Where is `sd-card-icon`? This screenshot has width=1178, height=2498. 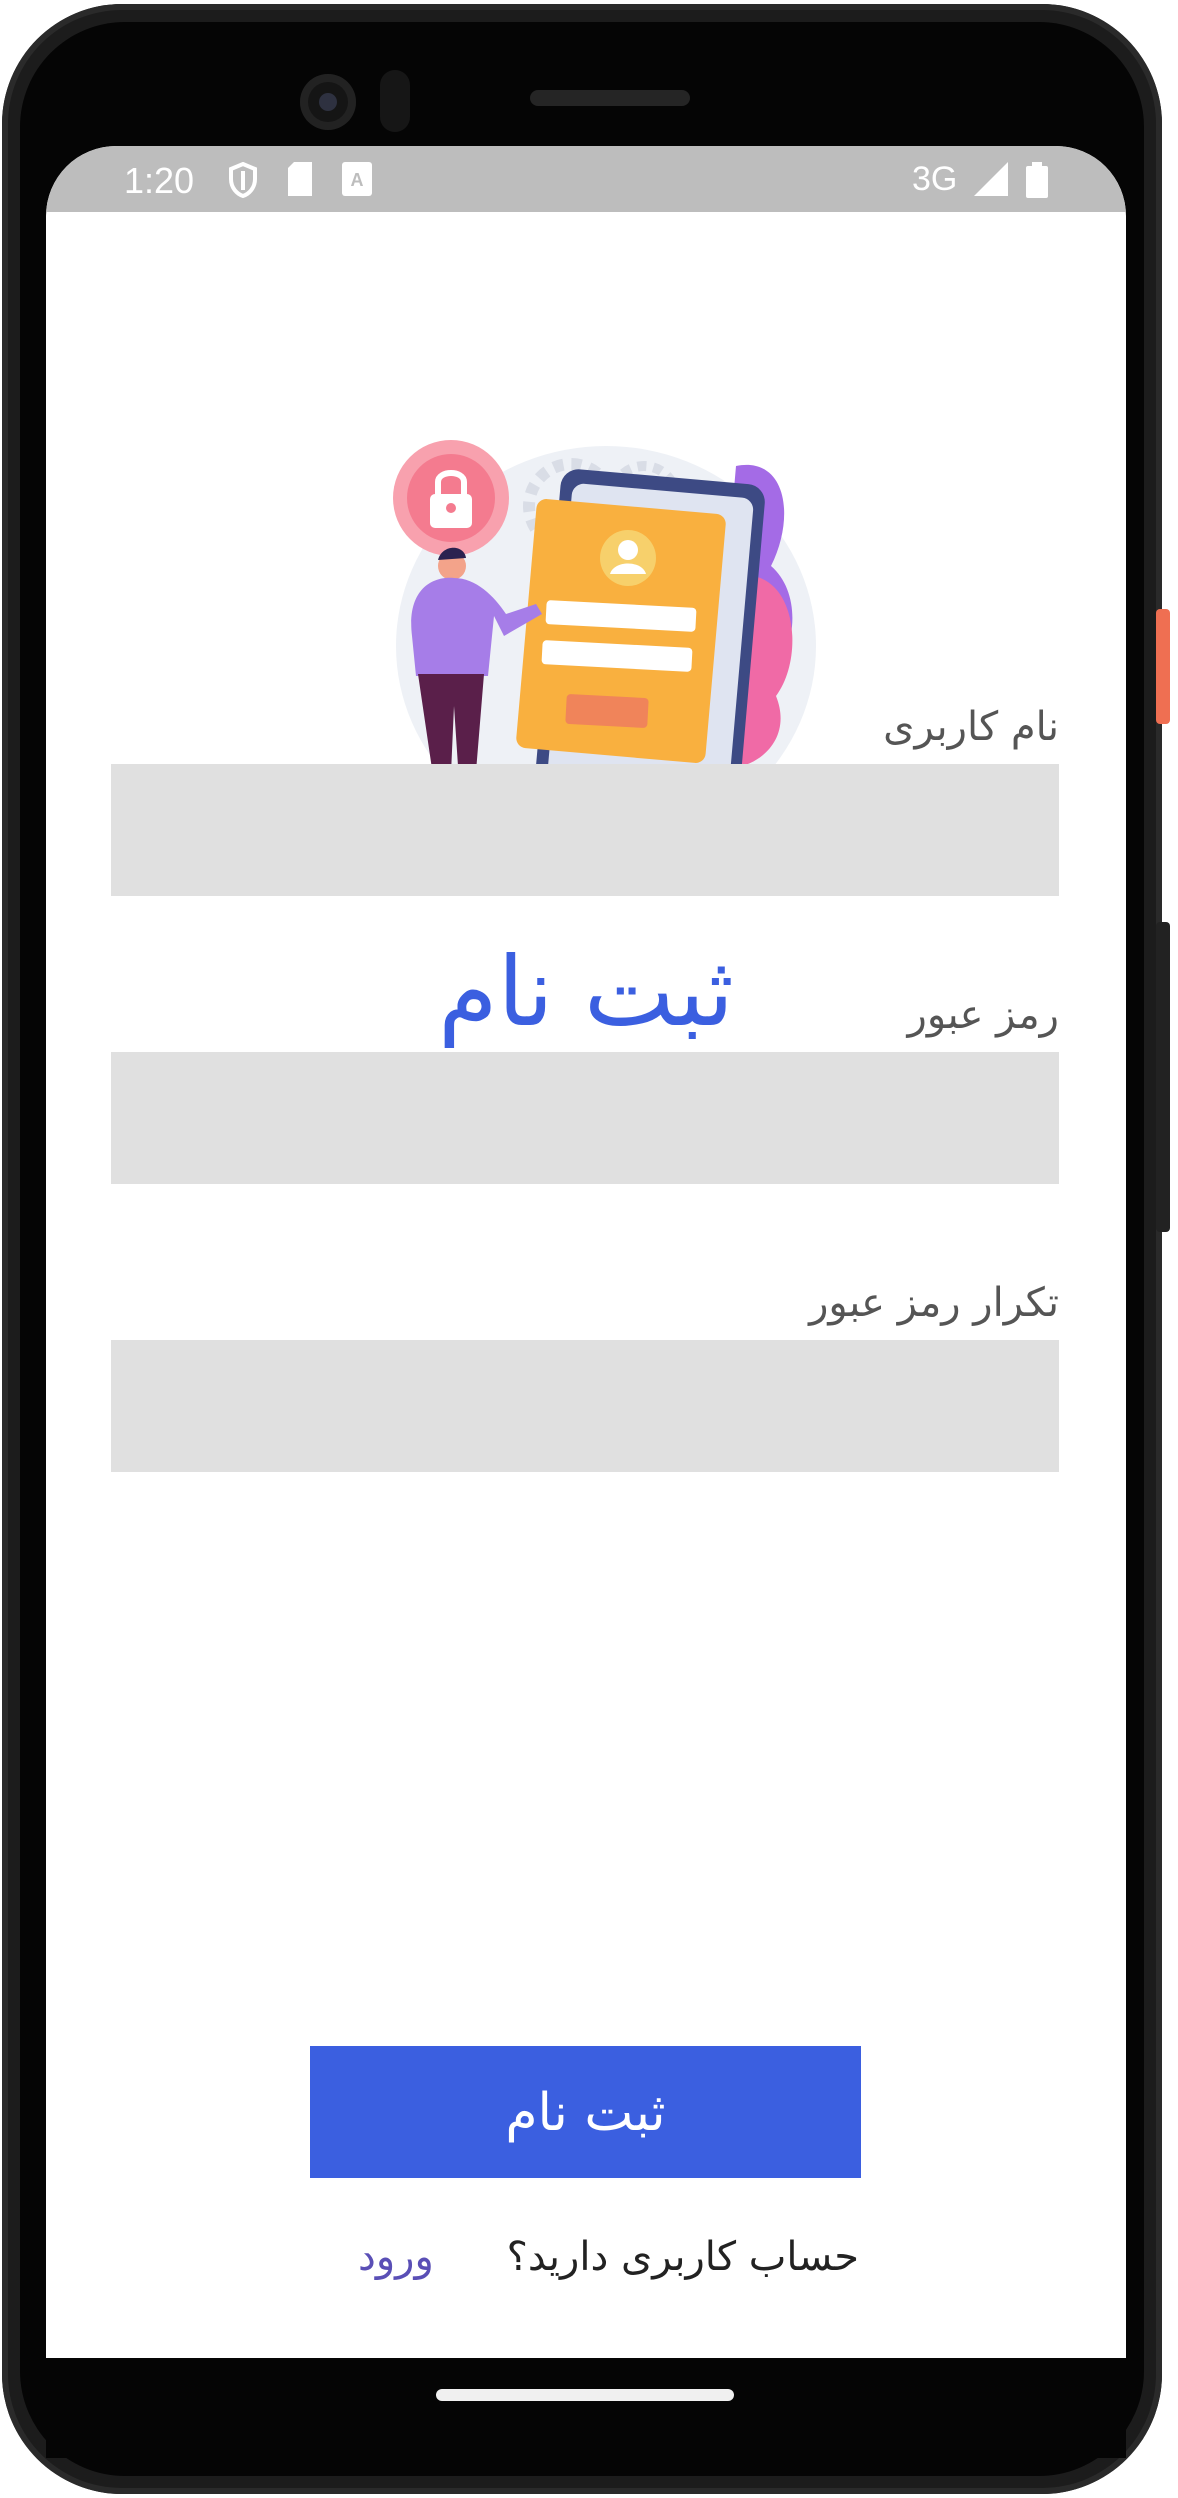
sd-card-icon is located at coordinates (300, 181).